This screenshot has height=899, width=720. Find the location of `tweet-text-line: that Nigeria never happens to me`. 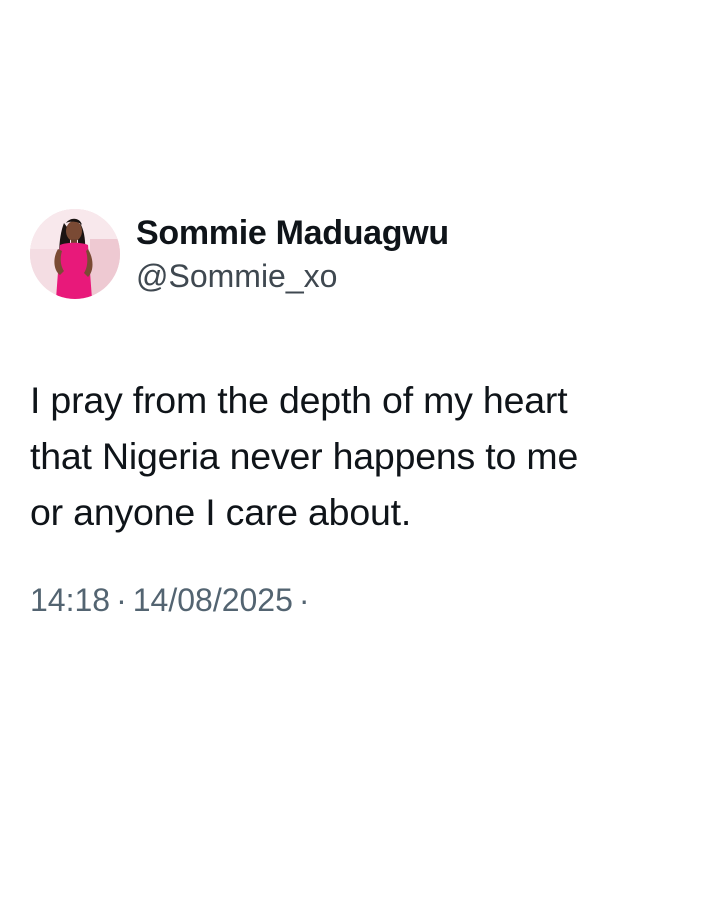

tweet-text-line: that Nigeria never happens to me is located at coordinates (304, 456).